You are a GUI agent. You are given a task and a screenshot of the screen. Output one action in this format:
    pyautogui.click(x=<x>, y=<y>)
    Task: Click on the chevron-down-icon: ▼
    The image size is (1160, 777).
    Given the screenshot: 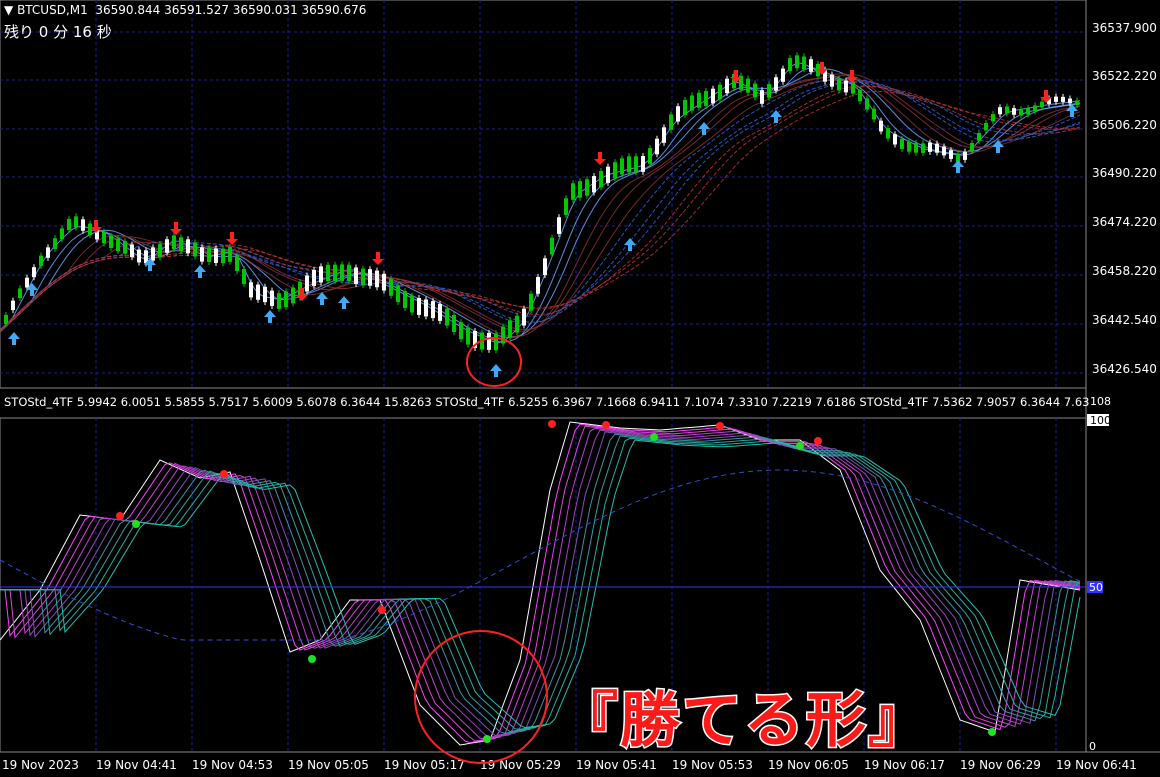 What is the action you would take?
    pyautogui.click(x=8, y=10)
    